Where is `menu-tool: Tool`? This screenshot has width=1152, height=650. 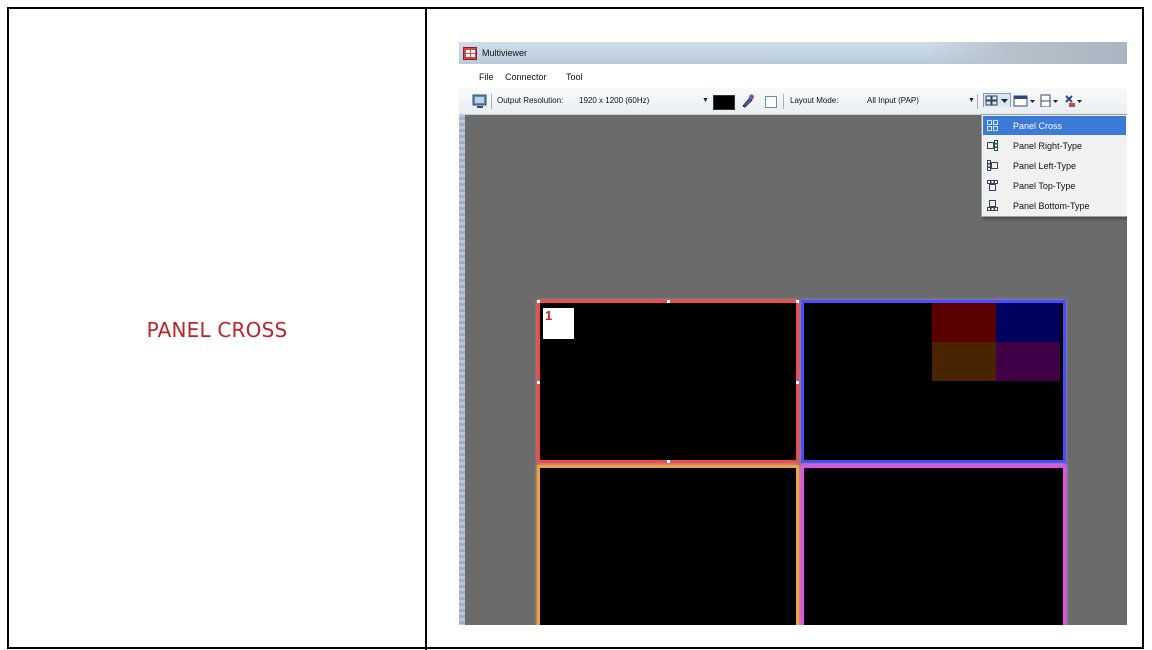 menu-tool: Tool is located at coordinates (574, 77).